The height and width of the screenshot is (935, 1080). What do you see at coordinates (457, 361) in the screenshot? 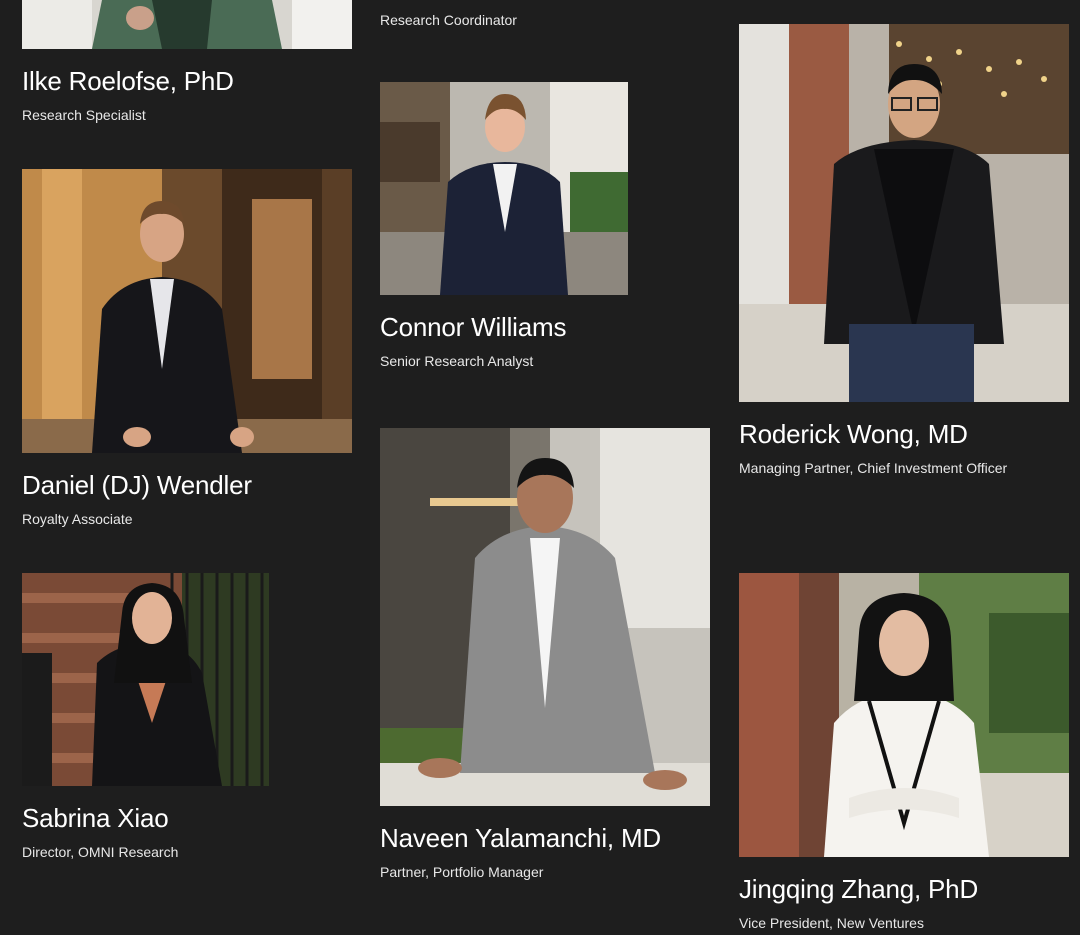
I see `member-role: Senior Research Analyst` at bounding box center [457, 361].